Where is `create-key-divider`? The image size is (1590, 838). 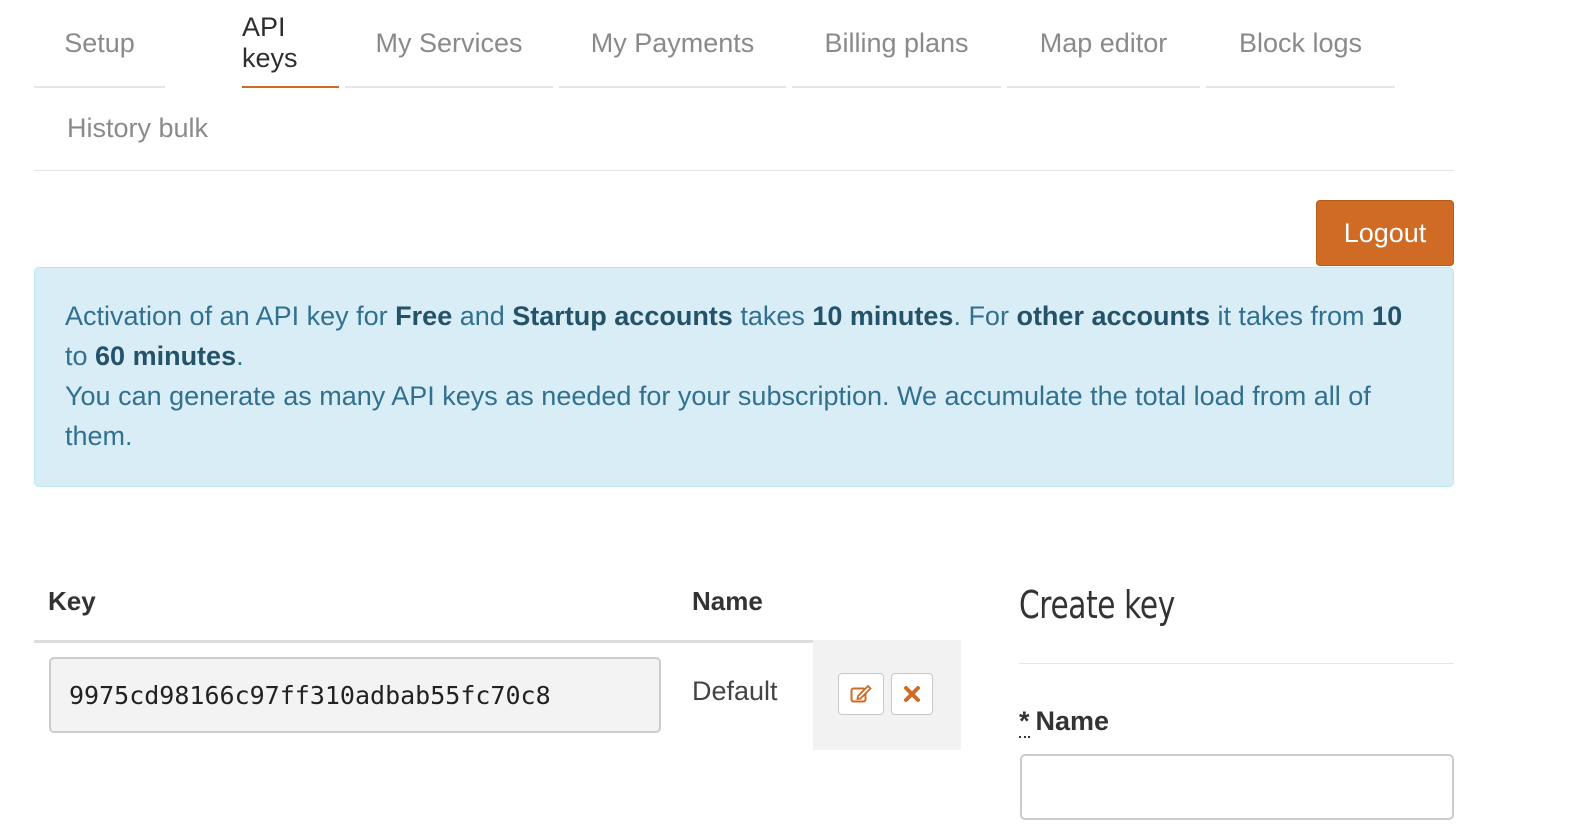 create-key-divider is located at coordinates (1236, 663).